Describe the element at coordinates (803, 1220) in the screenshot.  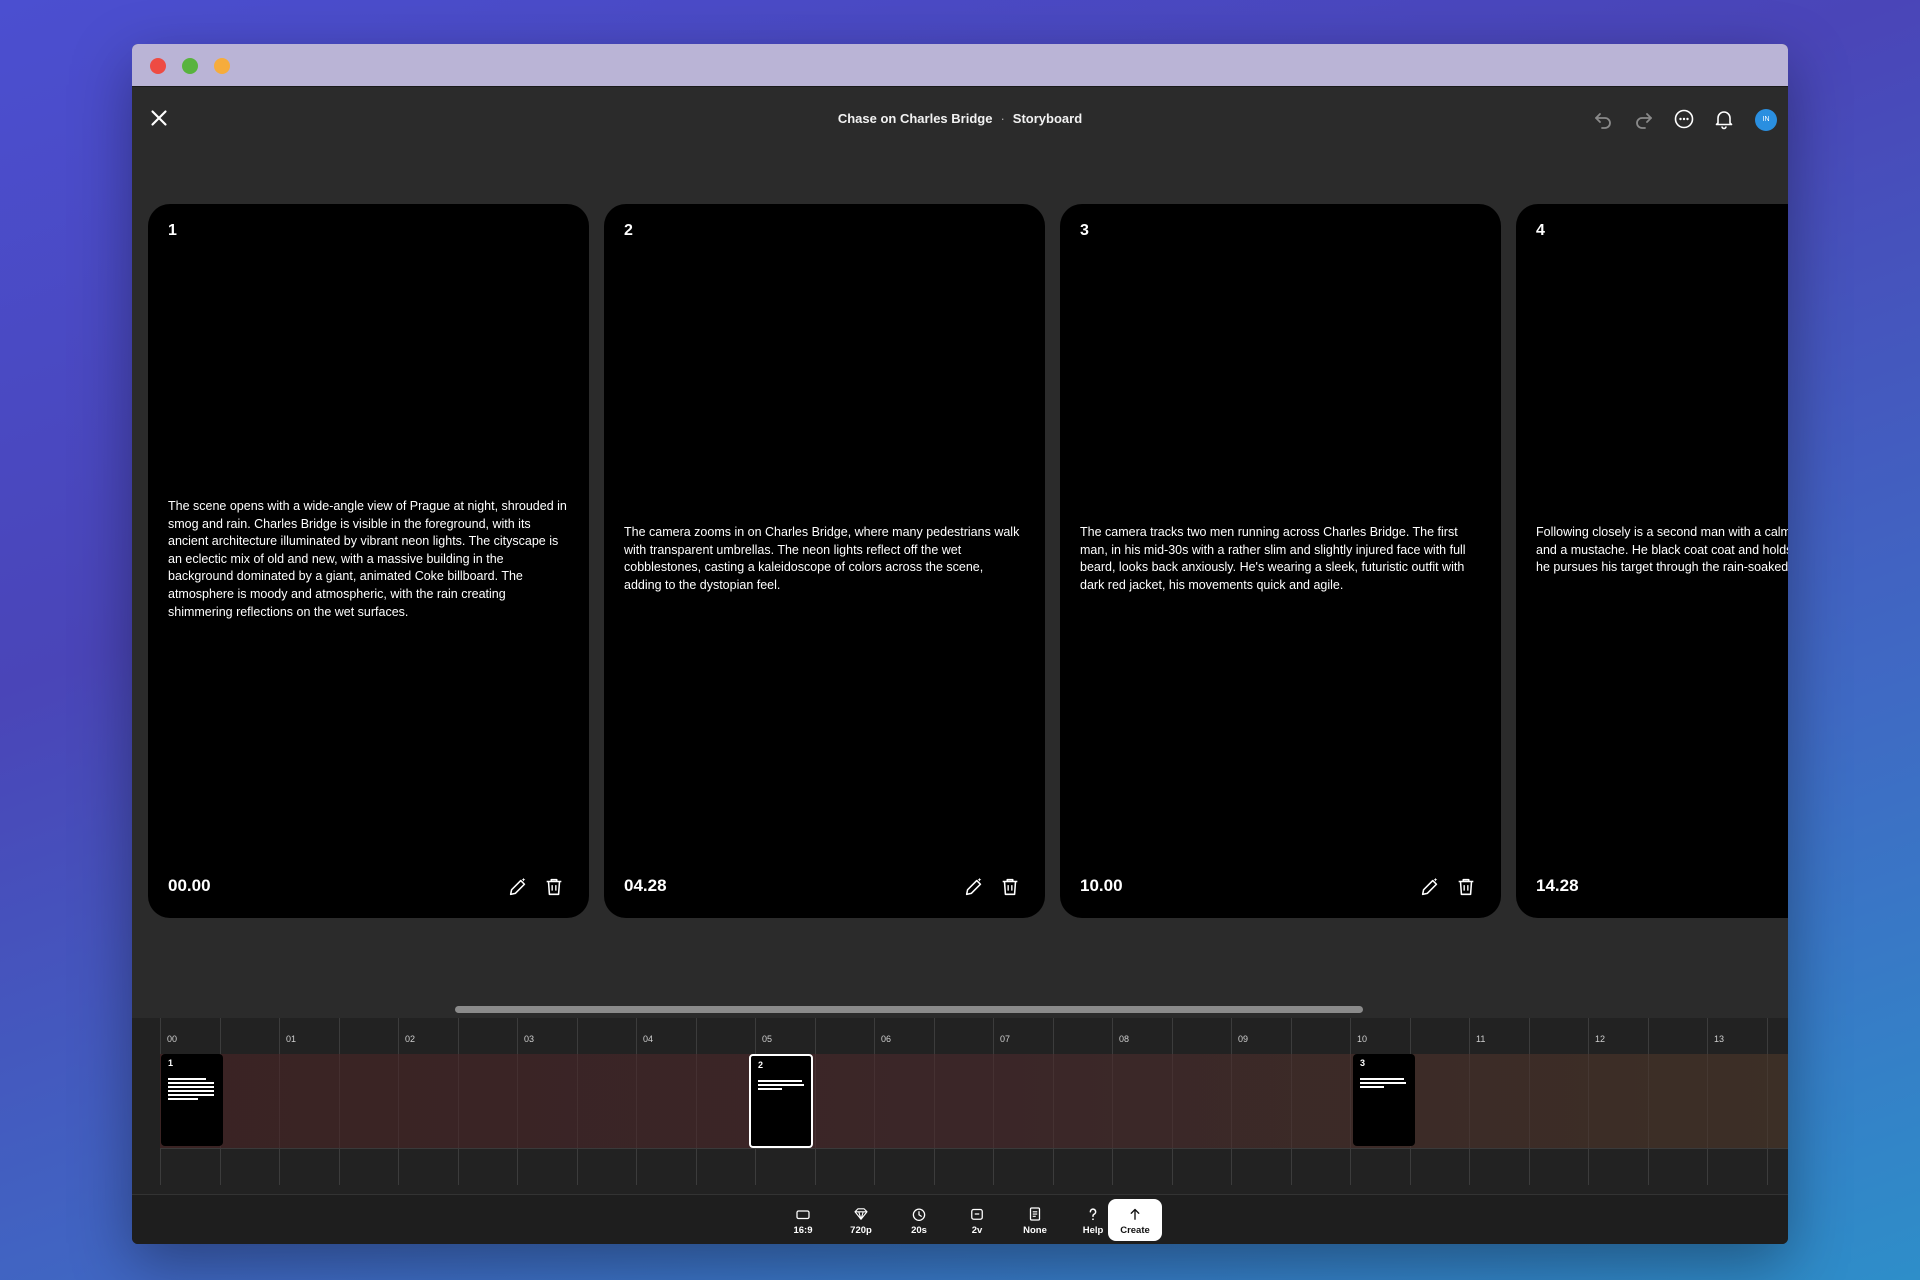
I see `aspect-ratio-button: 16:9` at that location.